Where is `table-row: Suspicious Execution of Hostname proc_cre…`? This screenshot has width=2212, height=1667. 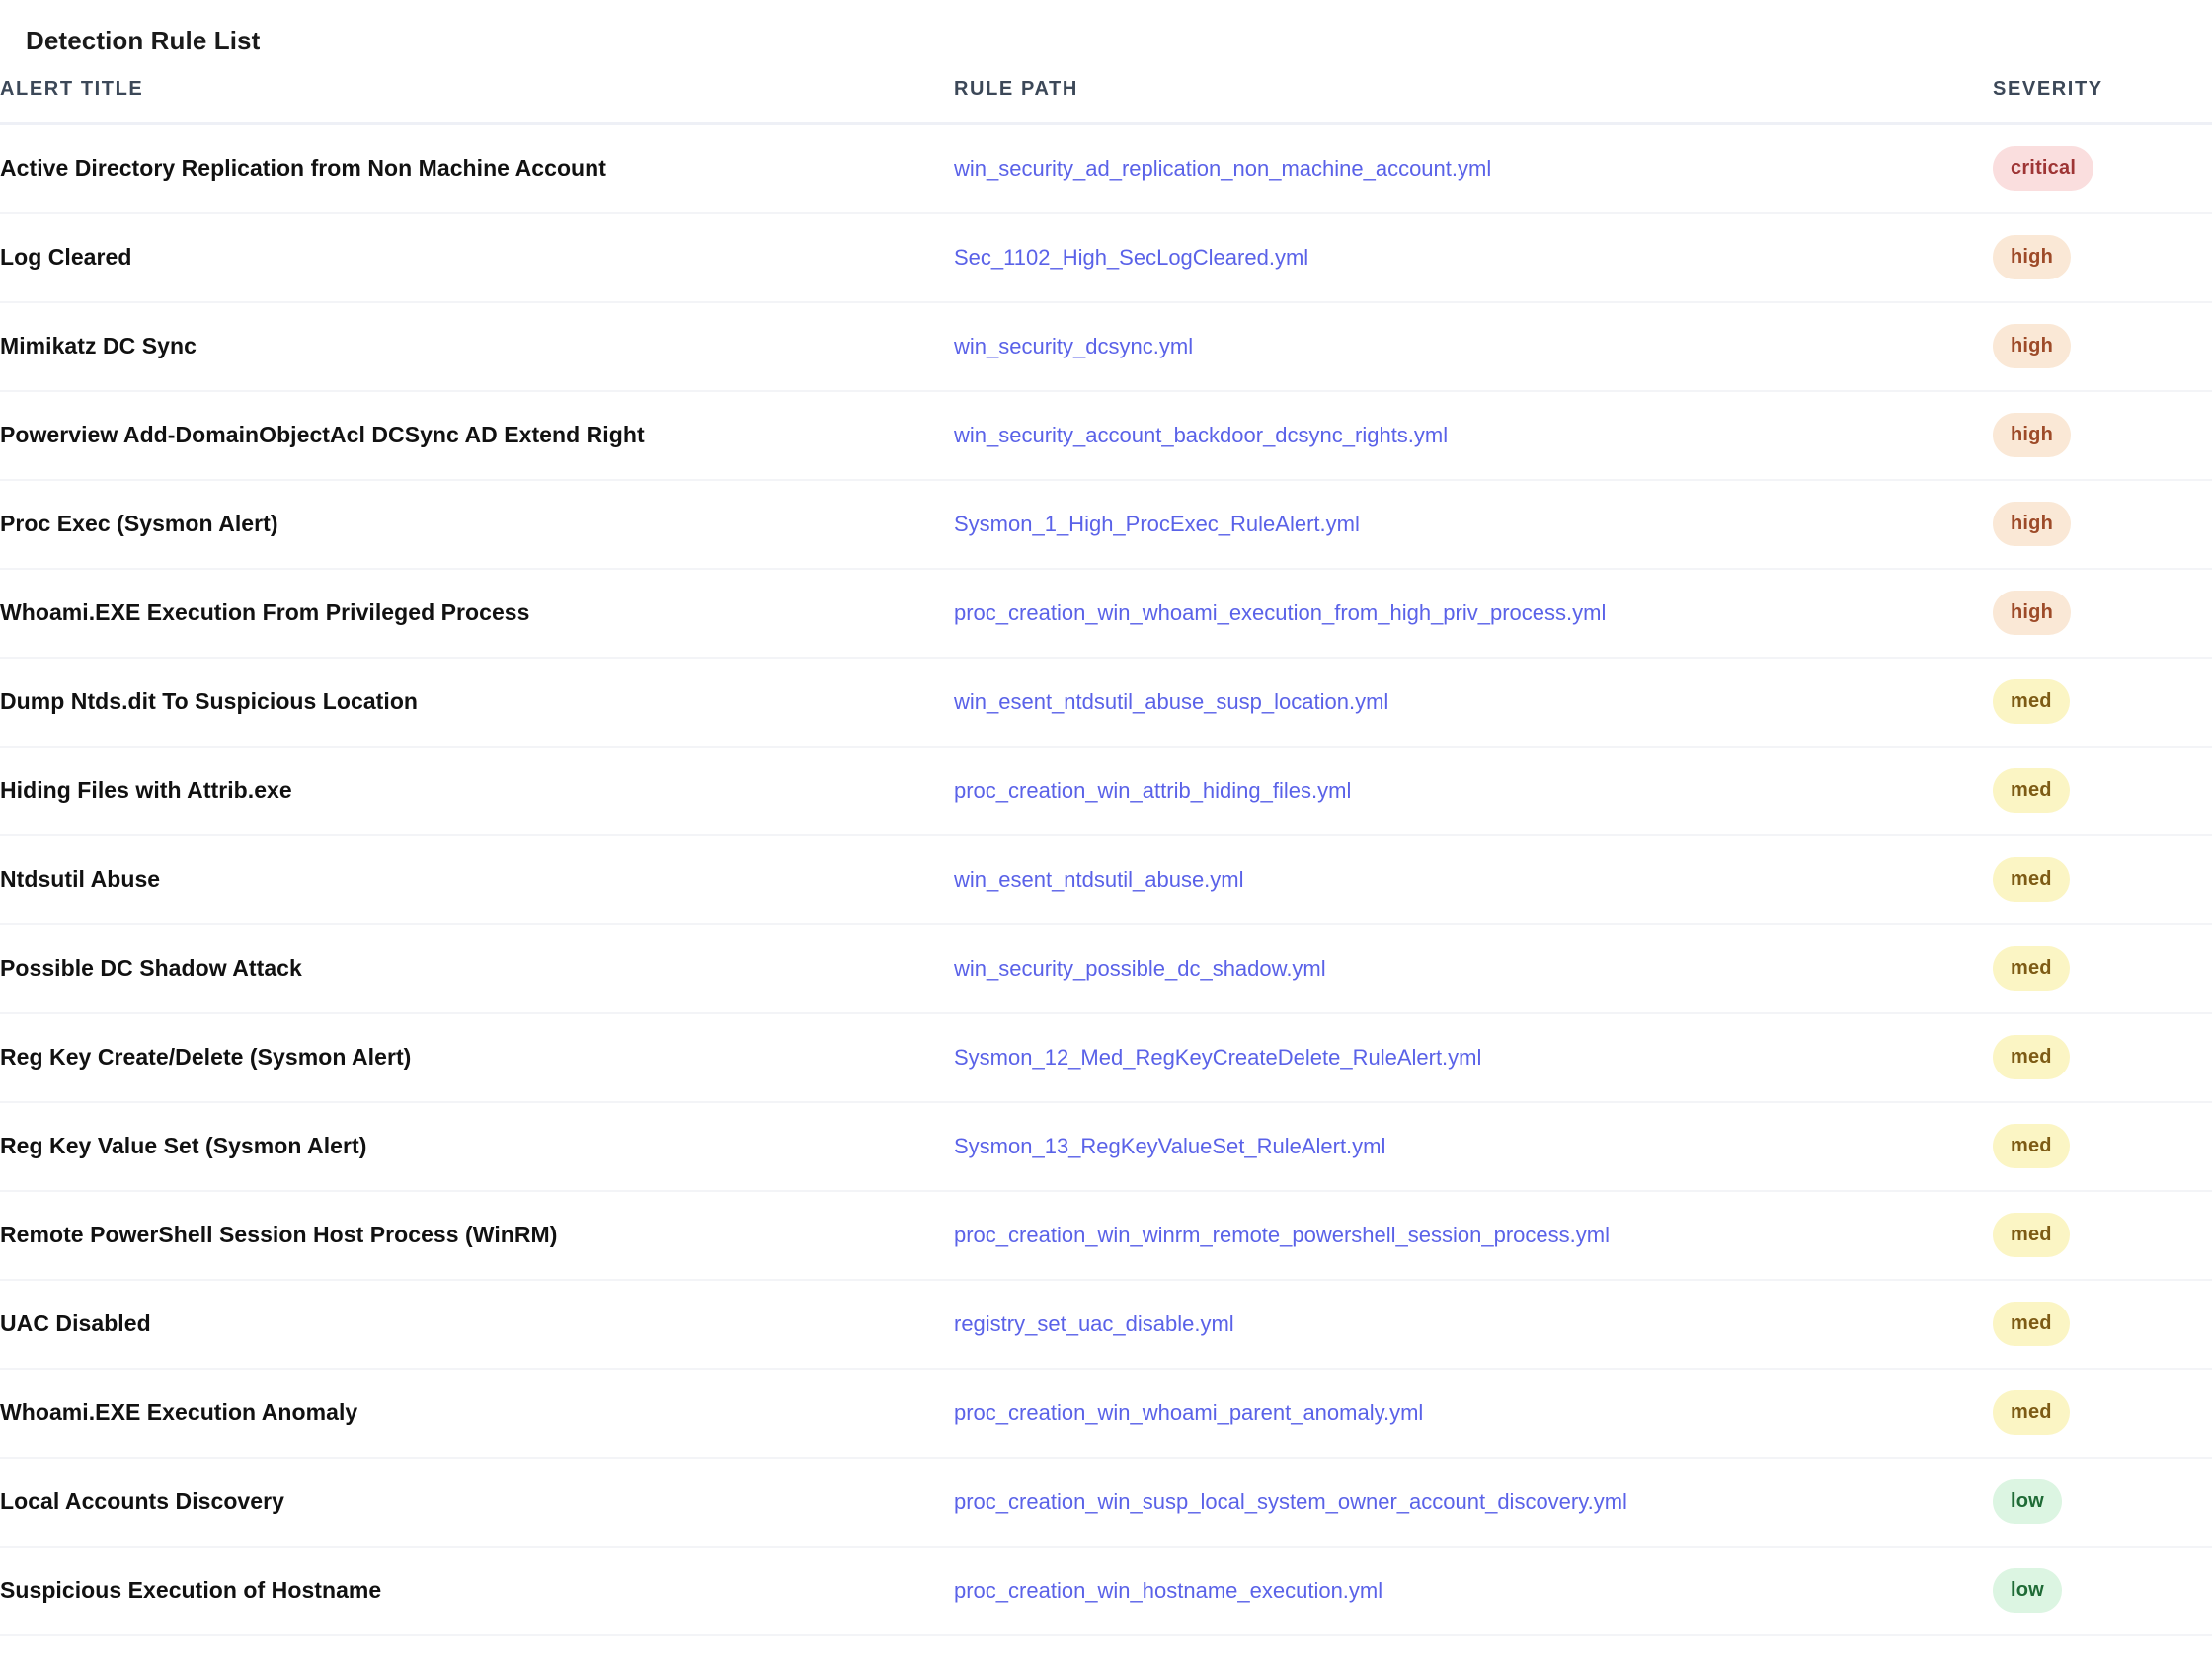
table-row: Suspicious Execution of Hostname proc_cre… is located at coordinates (1106, 1591).